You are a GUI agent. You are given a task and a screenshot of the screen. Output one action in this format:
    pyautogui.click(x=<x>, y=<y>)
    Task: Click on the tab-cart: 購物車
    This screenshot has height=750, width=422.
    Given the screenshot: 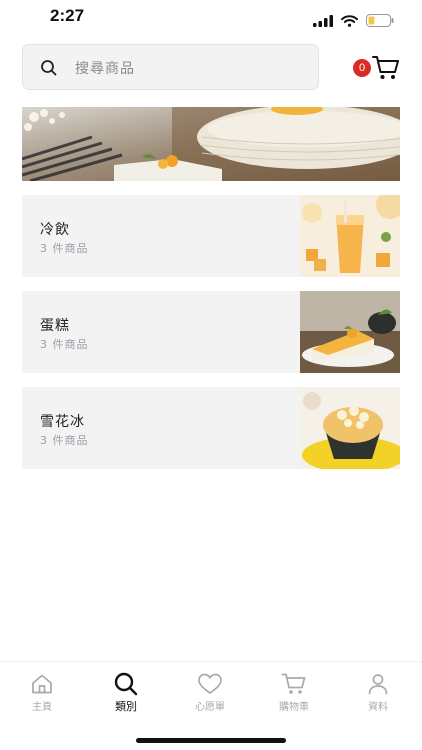 What is the action you would take?
    pyautogui.click(x=294, y=693)
    